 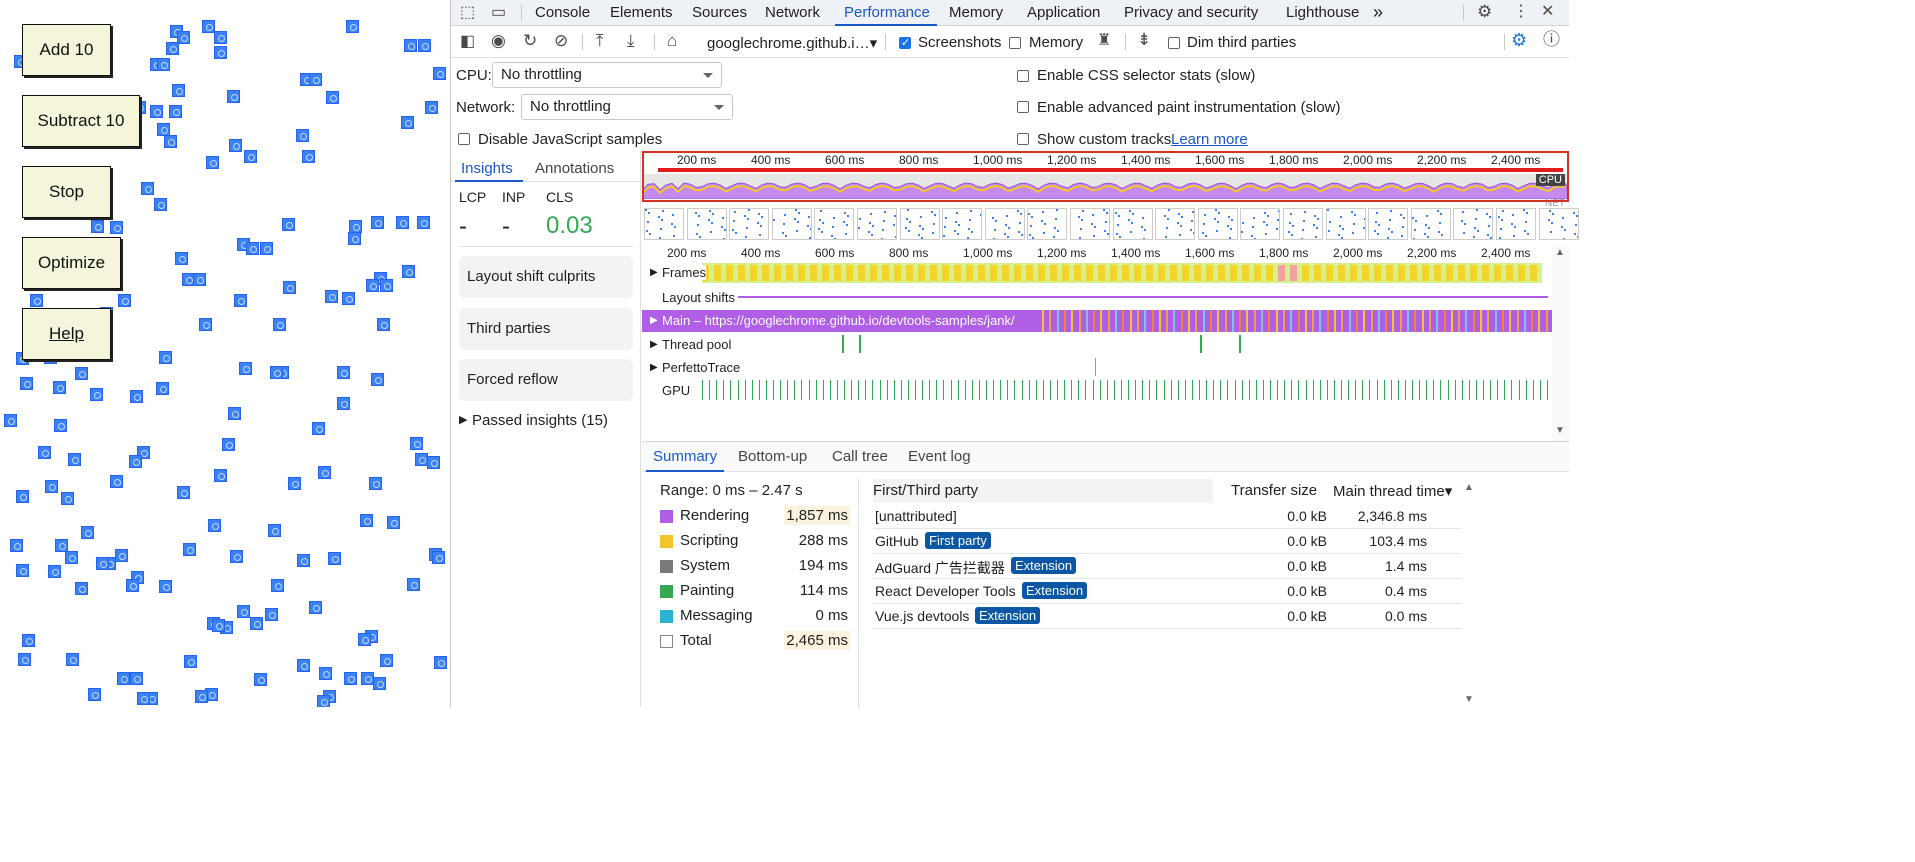 What do you see at coordinates (1167, 616) in the screenshot?
I see `table-row: Vue.js devtools Extension 0.0 kB 0.0 ms` at bounding box center [1167, 616].